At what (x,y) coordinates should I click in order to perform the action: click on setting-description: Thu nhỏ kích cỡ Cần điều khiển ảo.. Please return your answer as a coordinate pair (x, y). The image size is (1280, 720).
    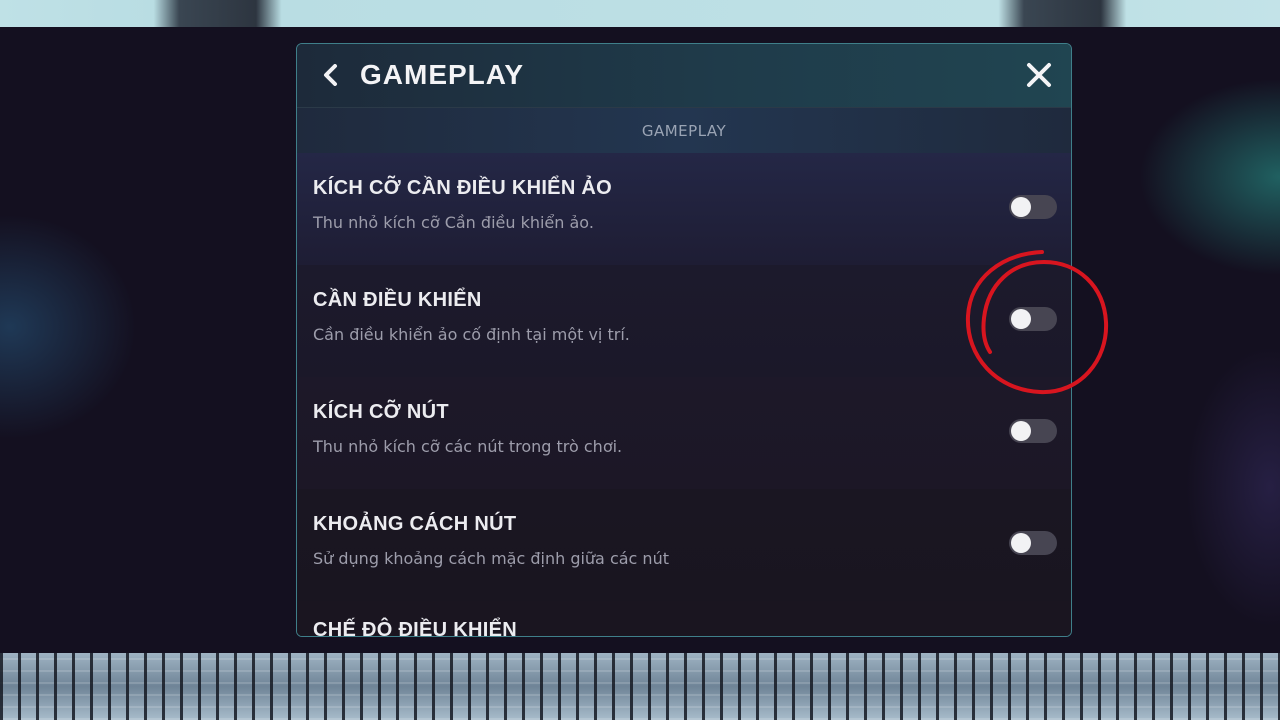
    Looking at the image, I should click on (453, 222).